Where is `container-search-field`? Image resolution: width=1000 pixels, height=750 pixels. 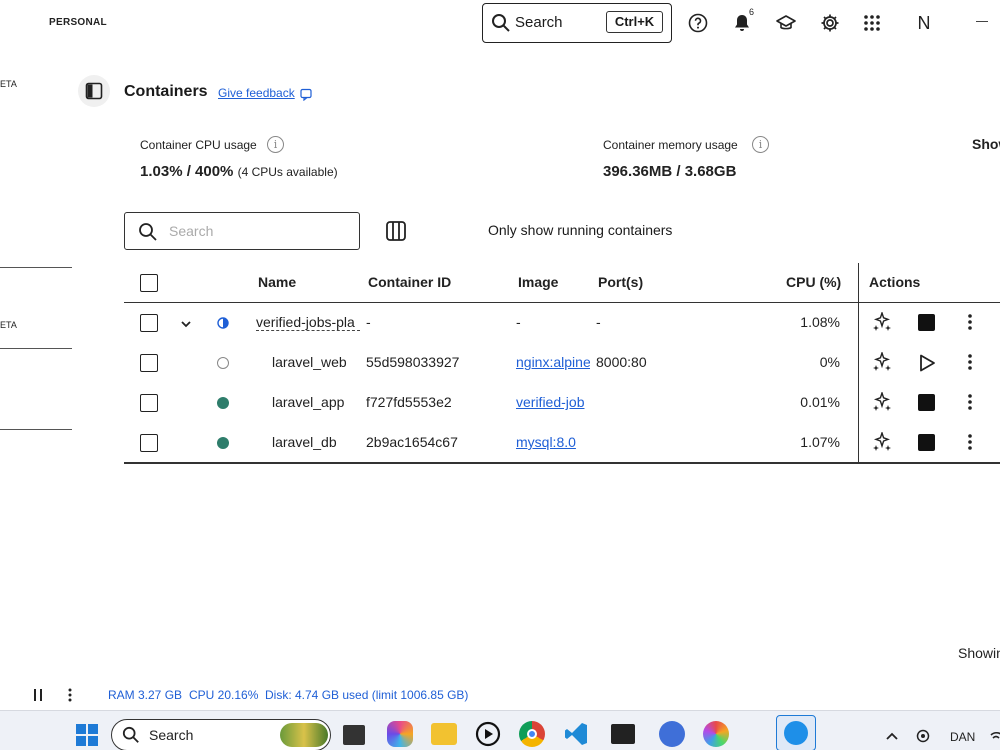 container-search-field is located at coordinates (242, 231).